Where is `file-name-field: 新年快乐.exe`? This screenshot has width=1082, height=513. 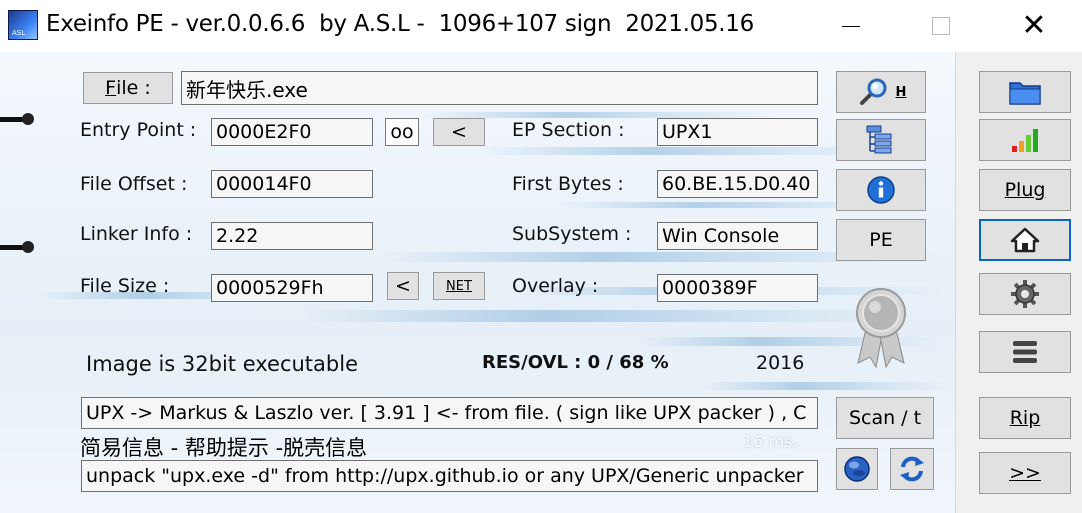
file-name-field: 新年快乐.exe is located at coordinates (499, 88).